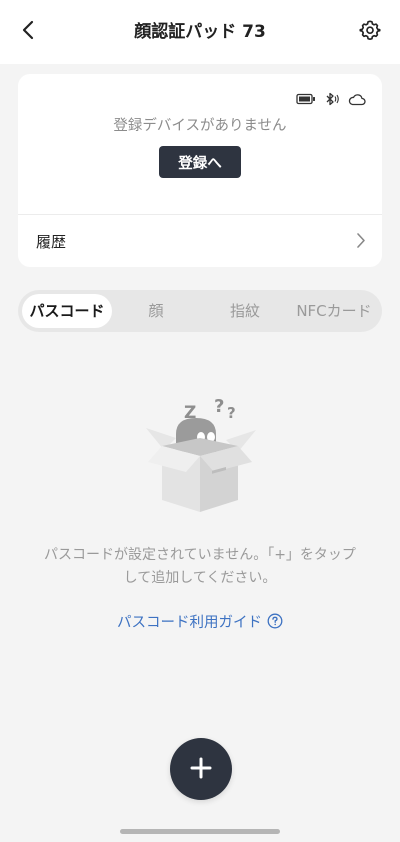 This screenshot has height=842, width=400. What do you see at coordinates (200, 455) in the screenshot?
I see `empty-box-icon: Z ? ?` at bounding box center [200, 455].